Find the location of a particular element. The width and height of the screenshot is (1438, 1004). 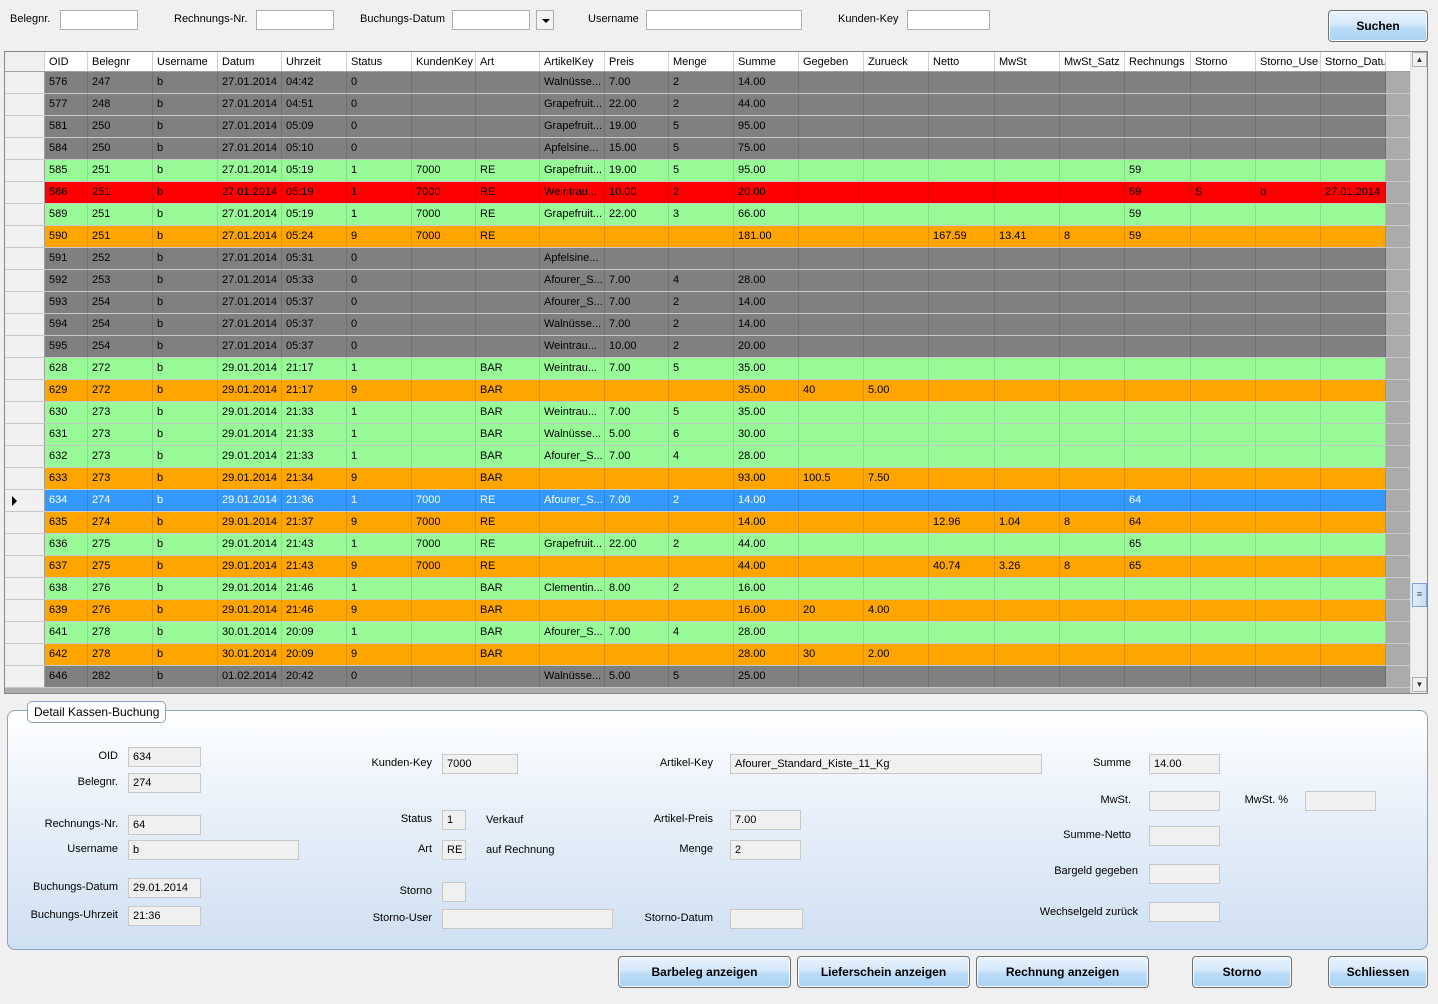

table-cell: 247 is located at coordinates (120, 82).